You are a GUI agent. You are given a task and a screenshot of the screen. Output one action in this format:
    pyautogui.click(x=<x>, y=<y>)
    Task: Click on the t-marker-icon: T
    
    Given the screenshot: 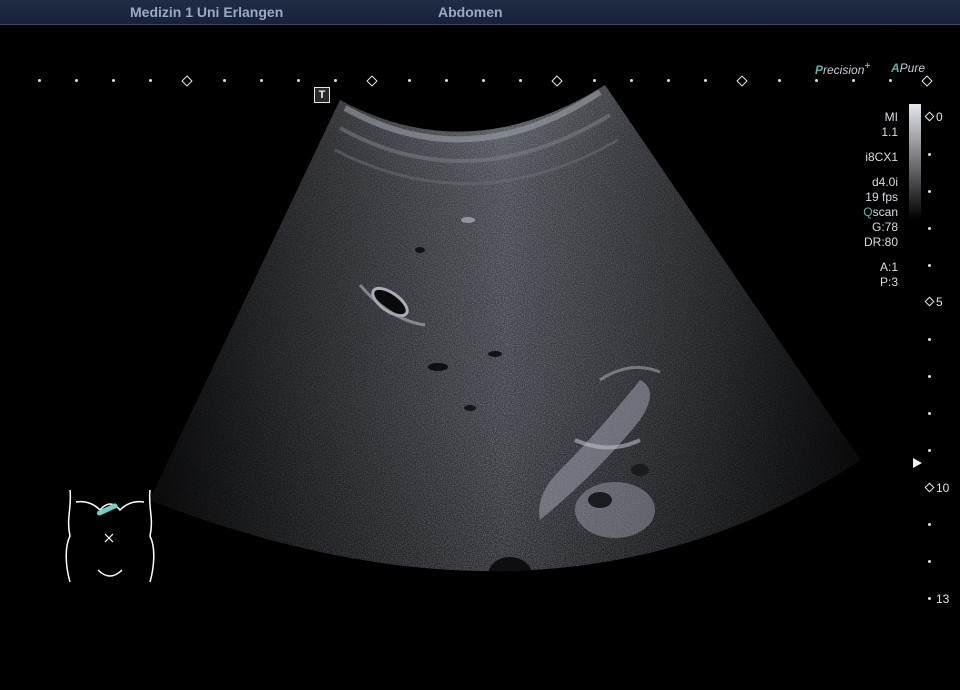 What is the action you would take?
    pyautogui.click(x=322, y=95)
    